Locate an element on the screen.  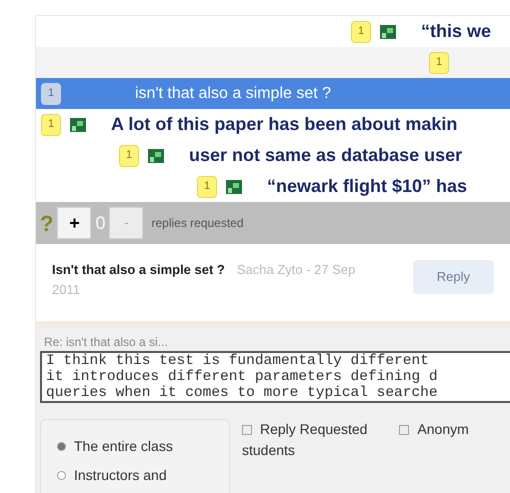
toolbar-label: replies requested is located at coordinates (197, 223).